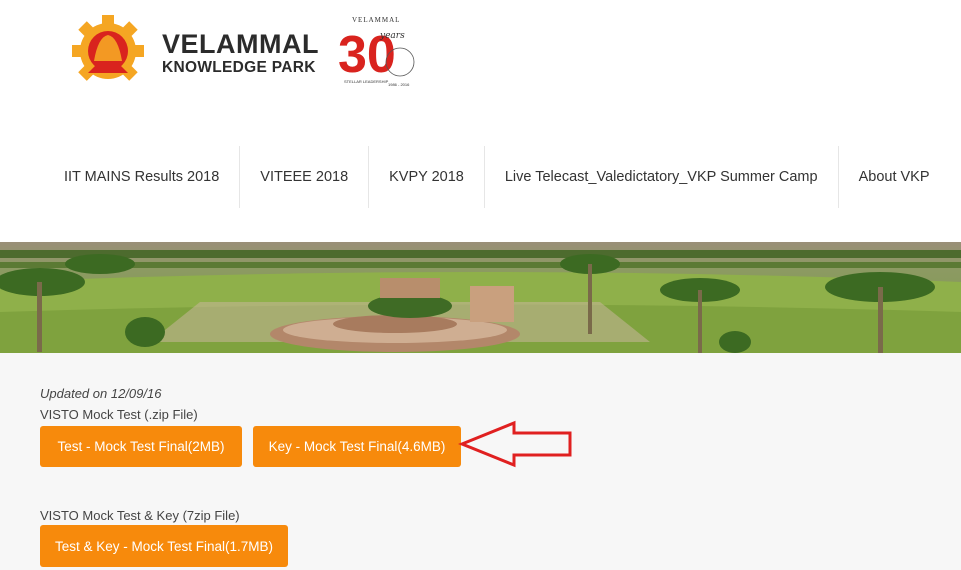  What do you see at coordinates (515, 444) in the screenshot?
I see `red-pointer-arrow-icon` at bounding box center [515, 444].